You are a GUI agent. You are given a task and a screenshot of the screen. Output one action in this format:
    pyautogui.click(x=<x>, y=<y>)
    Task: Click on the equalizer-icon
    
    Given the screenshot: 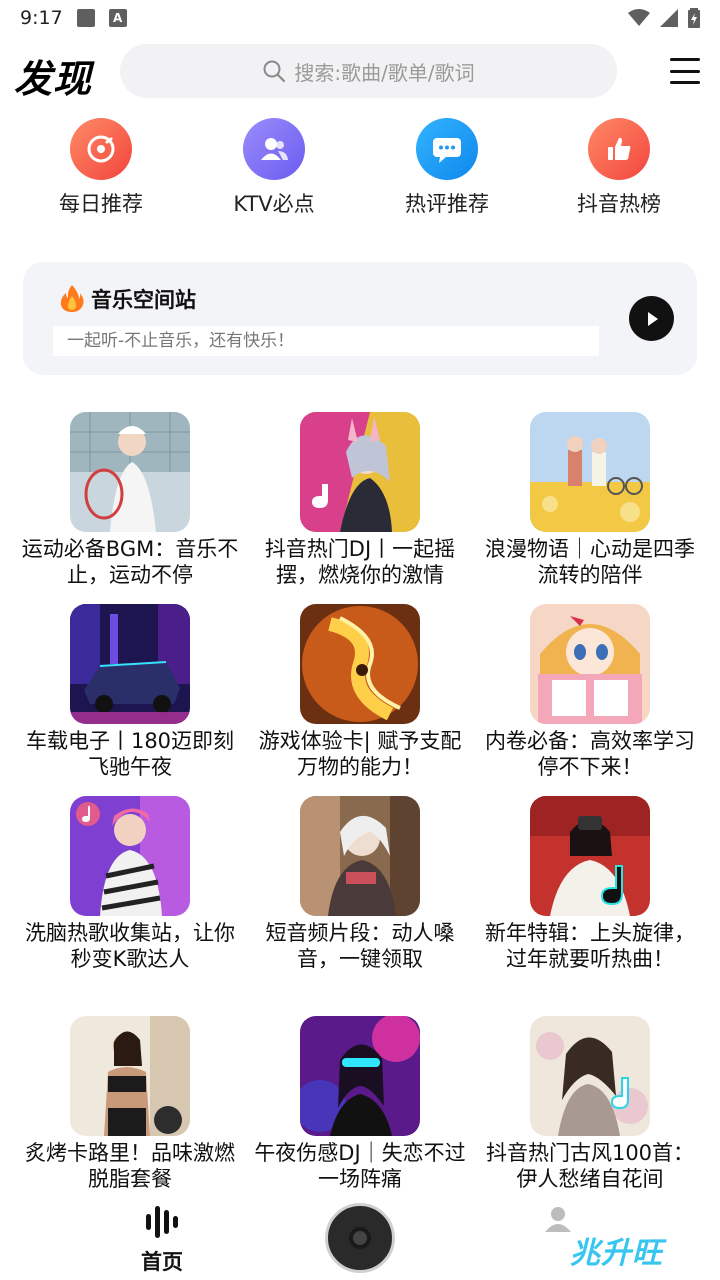 What is the action you would take?
    pyautogui.click(x=162, y=1222)
    